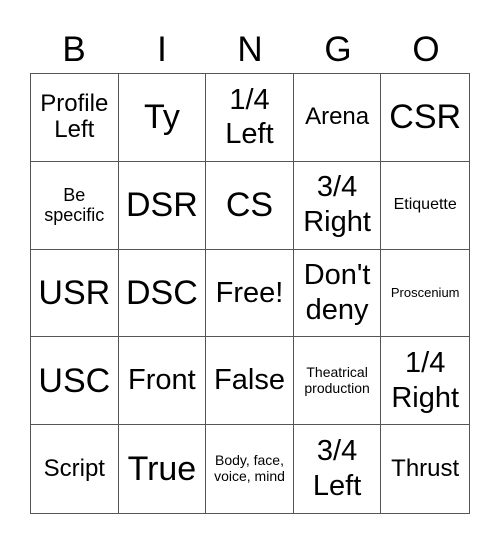 The height and width of the screenshot is (544, 500). I want to click on header-letter-o: O, so click(426, 49).